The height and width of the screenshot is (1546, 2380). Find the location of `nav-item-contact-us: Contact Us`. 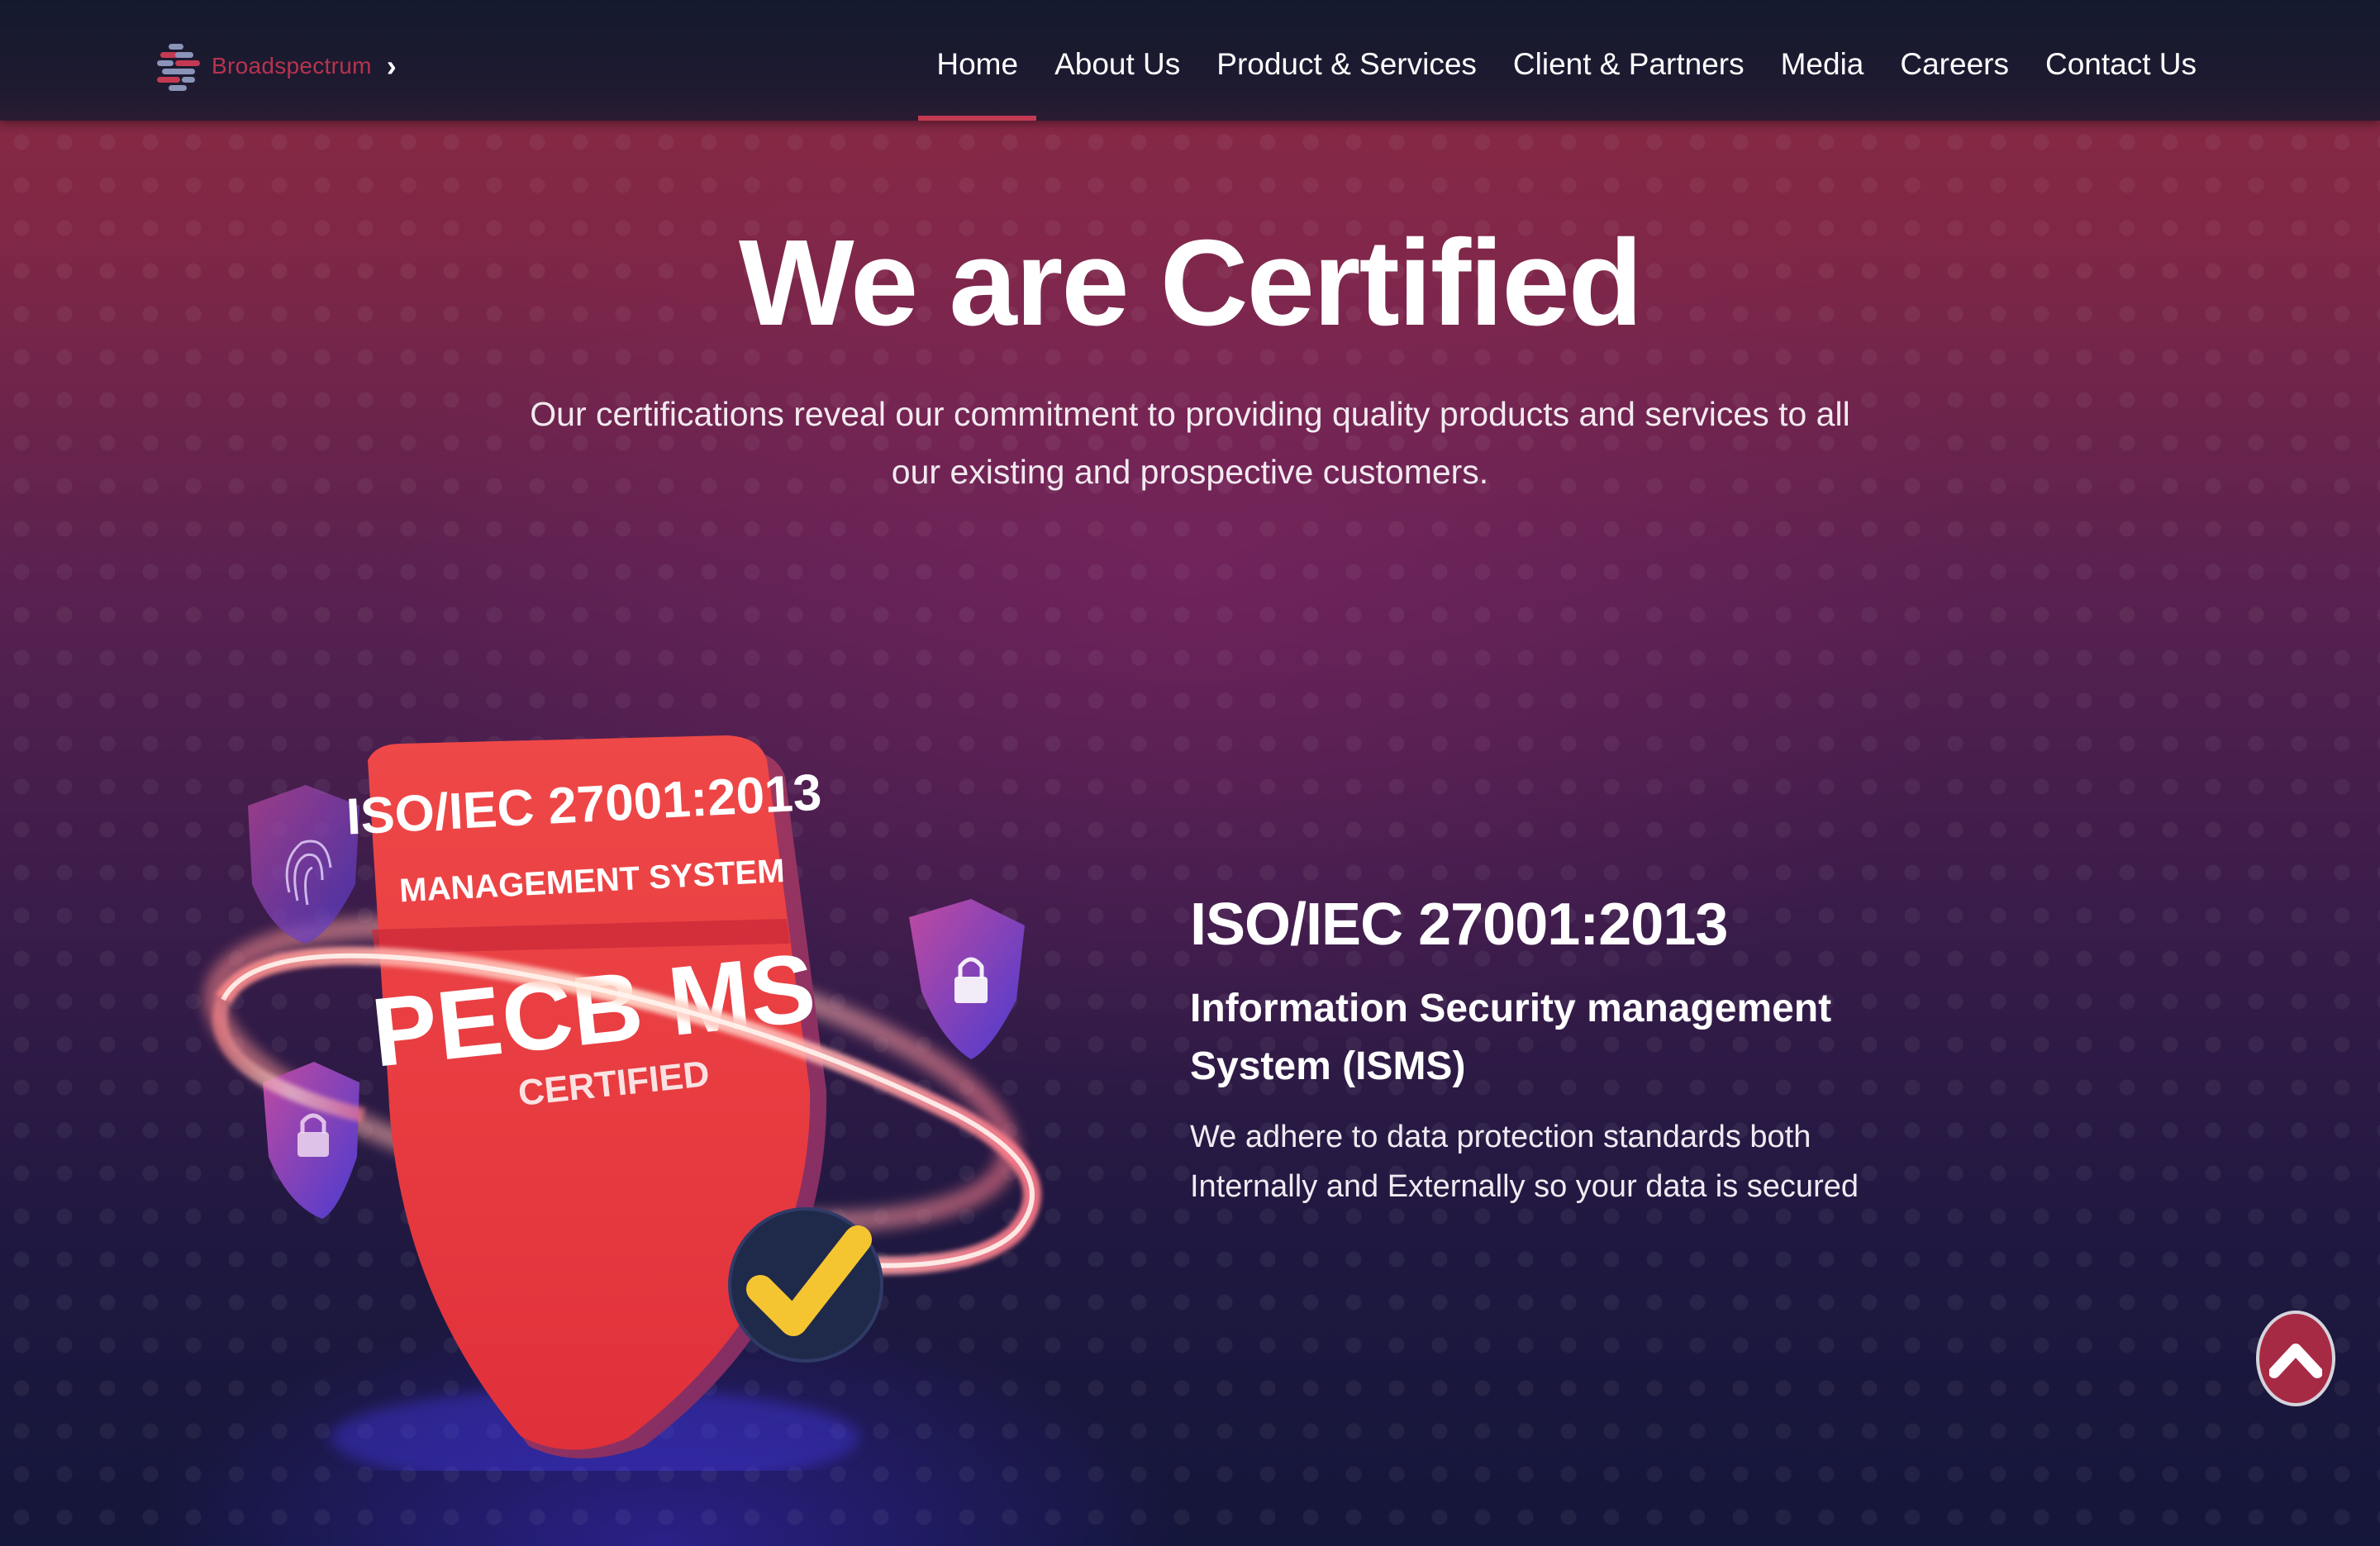

nav-item-contact-us: Contact Us is located at coordinates (2121, 64).